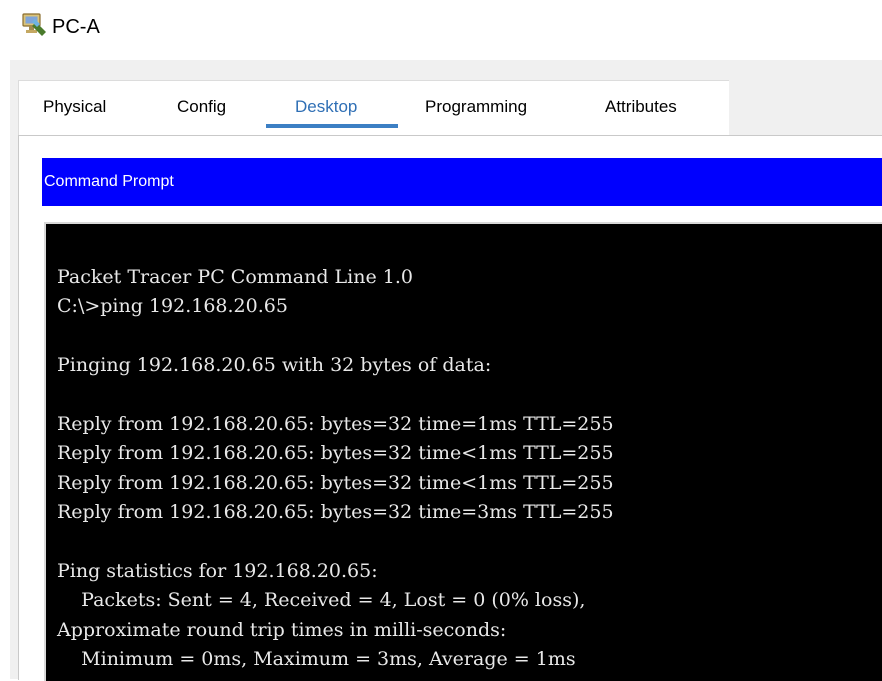 This screenshot has height=681, width=882. I want to click on tab-desktop: Desktop, so click(326, 107).